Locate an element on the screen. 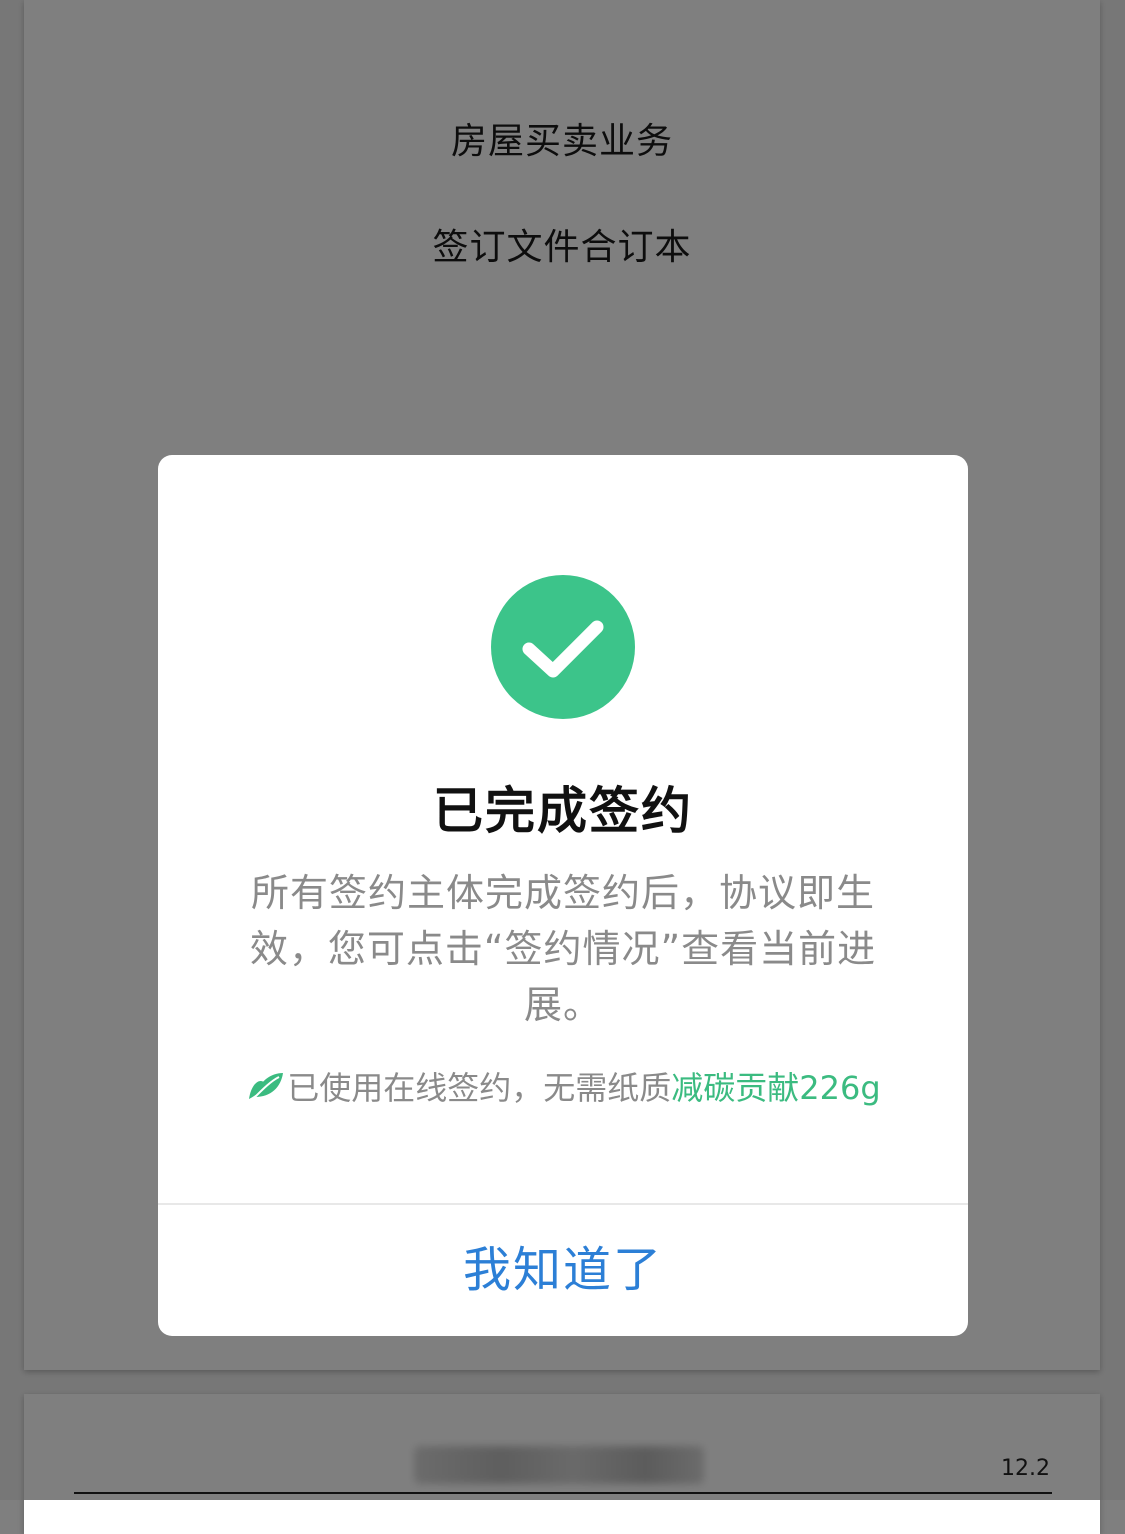 This screenshot has width=1125, height=1534. carbon-reduction-value: 减碳贡献226g is located at coordinates (776, 1088).